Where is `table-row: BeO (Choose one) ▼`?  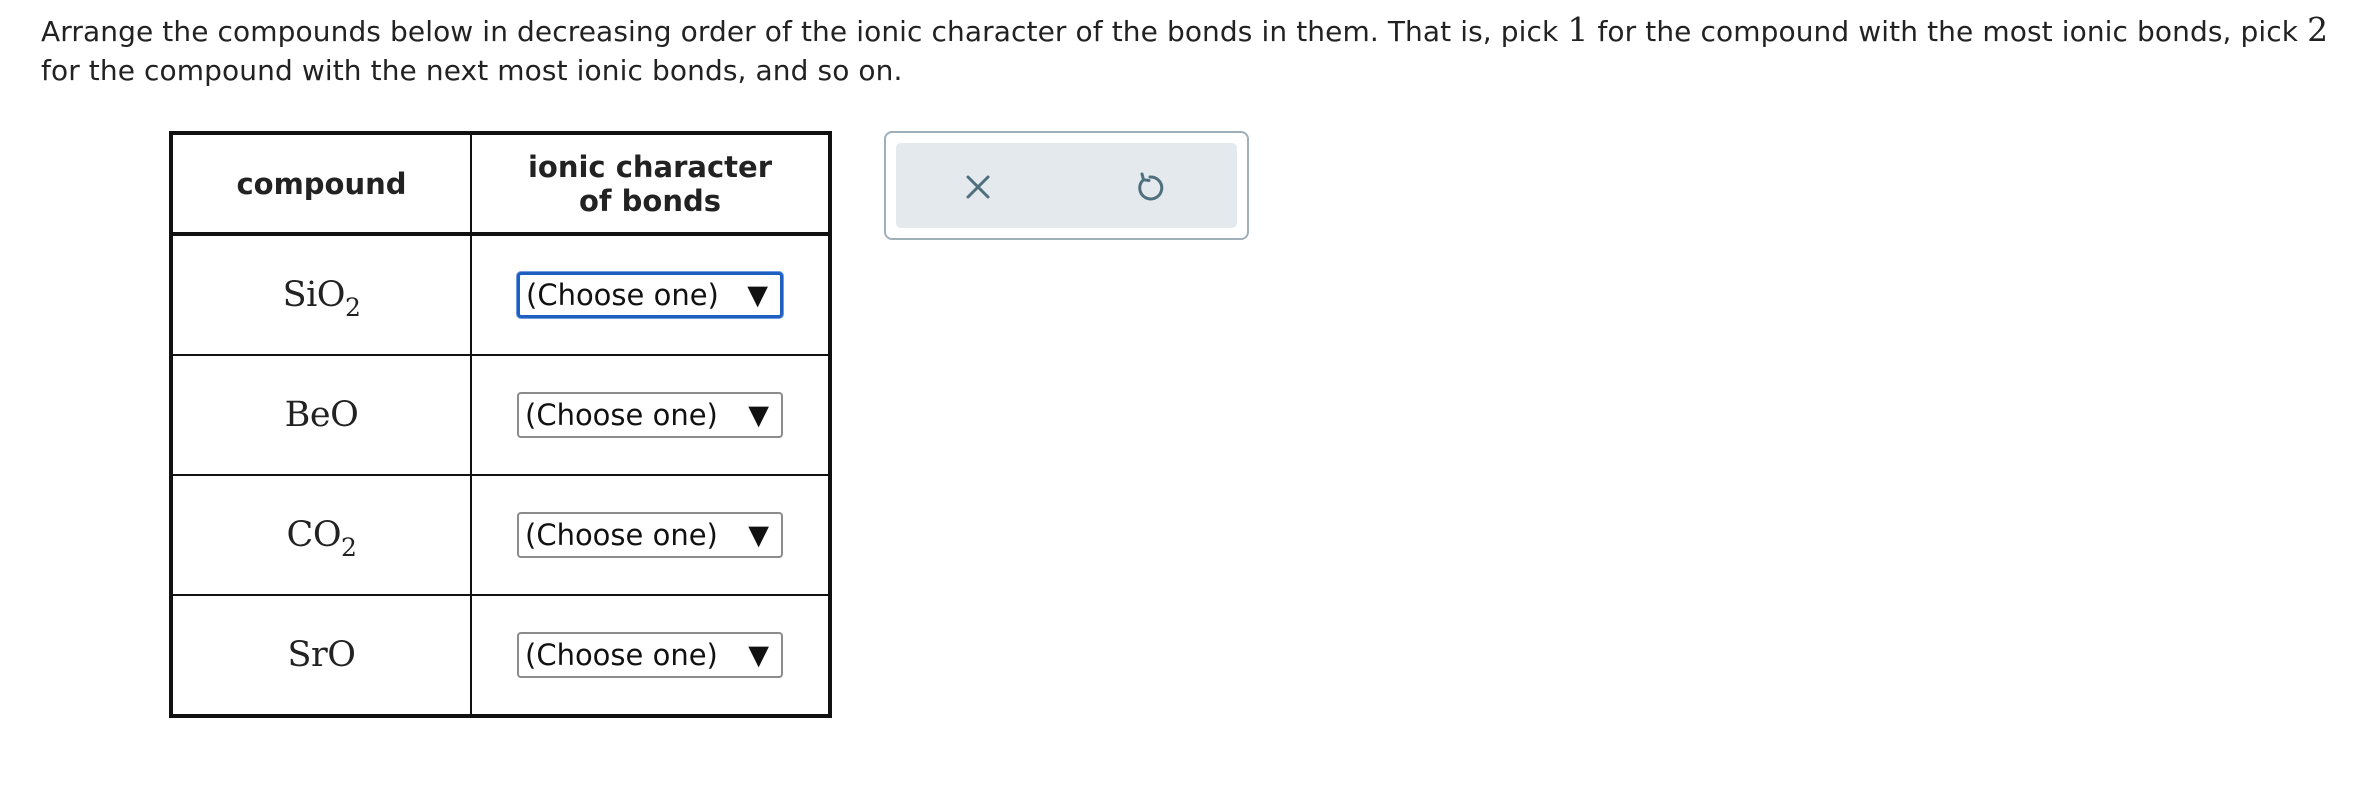
table-row: BeO (Choose one) ▼ is located at coordinates (500, 415).